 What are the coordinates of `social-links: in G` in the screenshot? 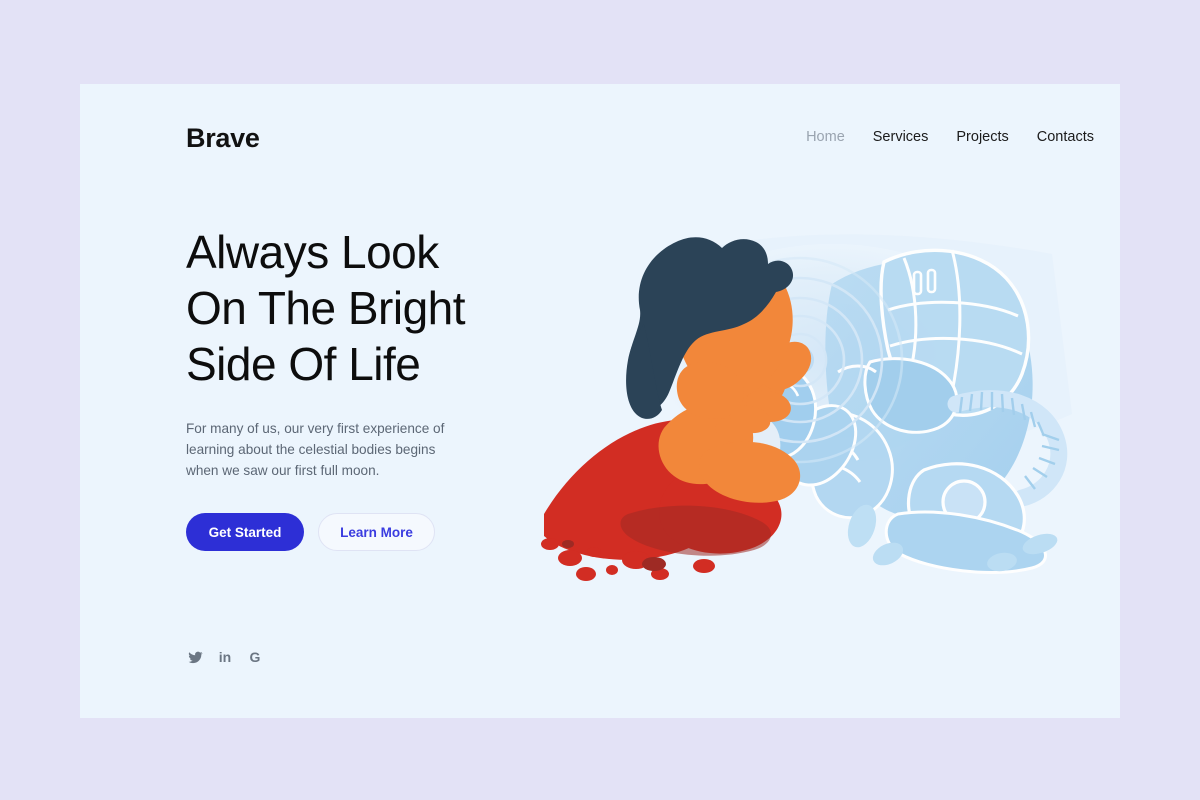 It's located at (225, 657).